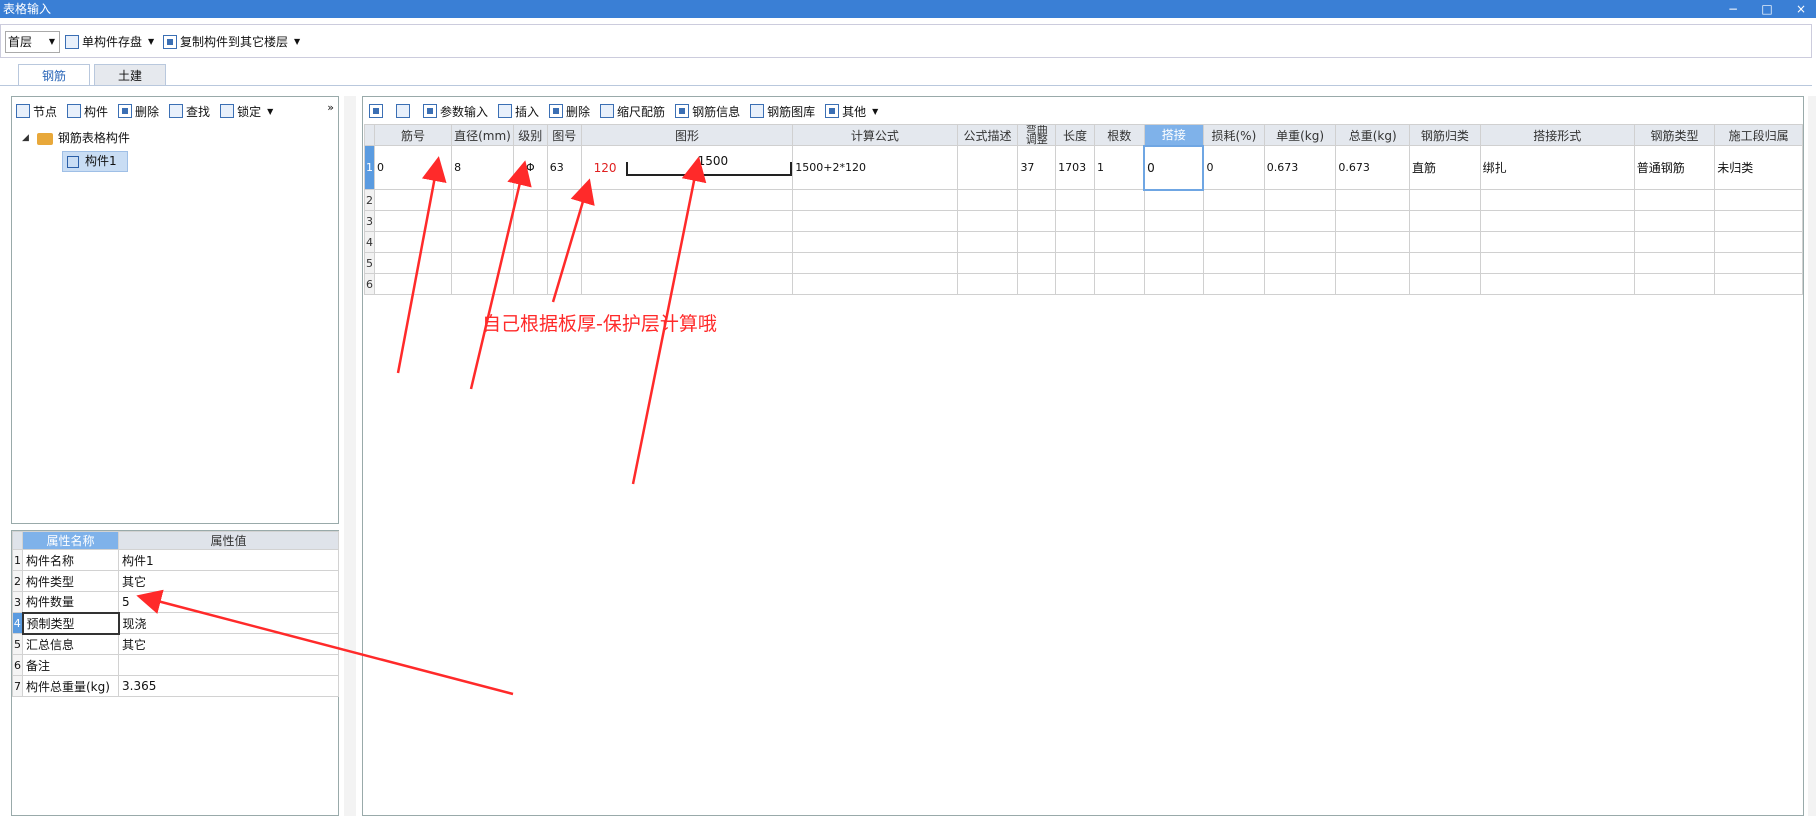 The image size is (1816, 826). What do you see at coordinates (246, 111) in the screenshot?
I see `lock-button: 锁定 ▼` at bounding box center [246, 111].